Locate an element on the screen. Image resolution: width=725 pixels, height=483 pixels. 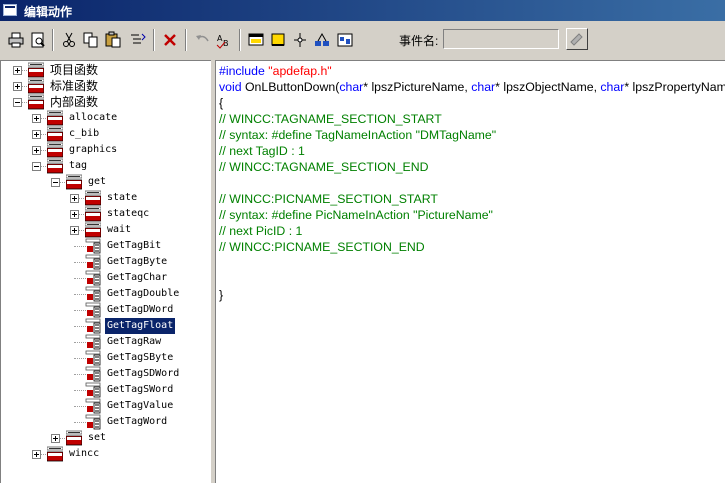
event-name-label: 事件名: is located at coordinates (419, 41).